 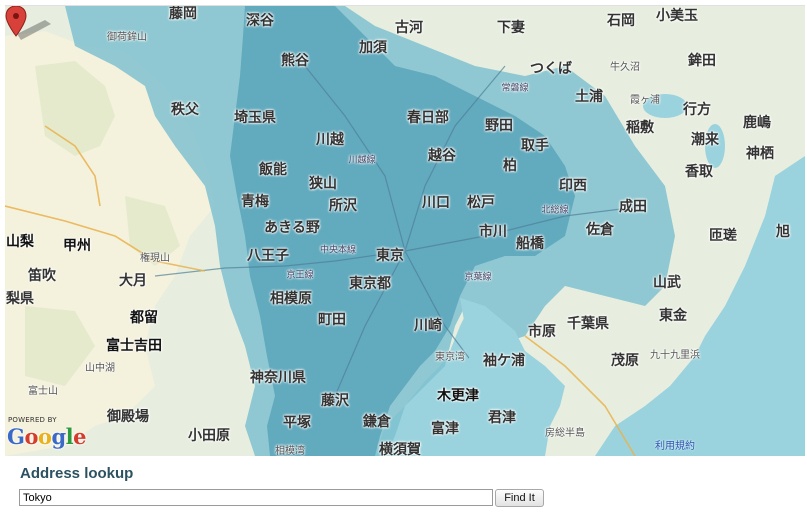 I want to click on place-label-fujioka: 藤岡, so click(x=183, y=14).